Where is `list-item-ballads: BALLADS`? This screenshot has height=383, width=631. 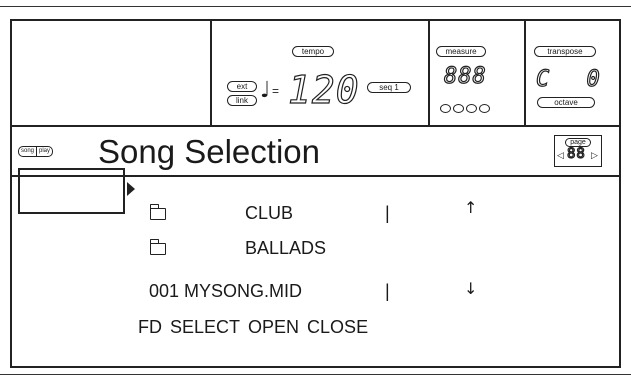
list-item-ballads: BALLADS is located at coordinates (285, 248).